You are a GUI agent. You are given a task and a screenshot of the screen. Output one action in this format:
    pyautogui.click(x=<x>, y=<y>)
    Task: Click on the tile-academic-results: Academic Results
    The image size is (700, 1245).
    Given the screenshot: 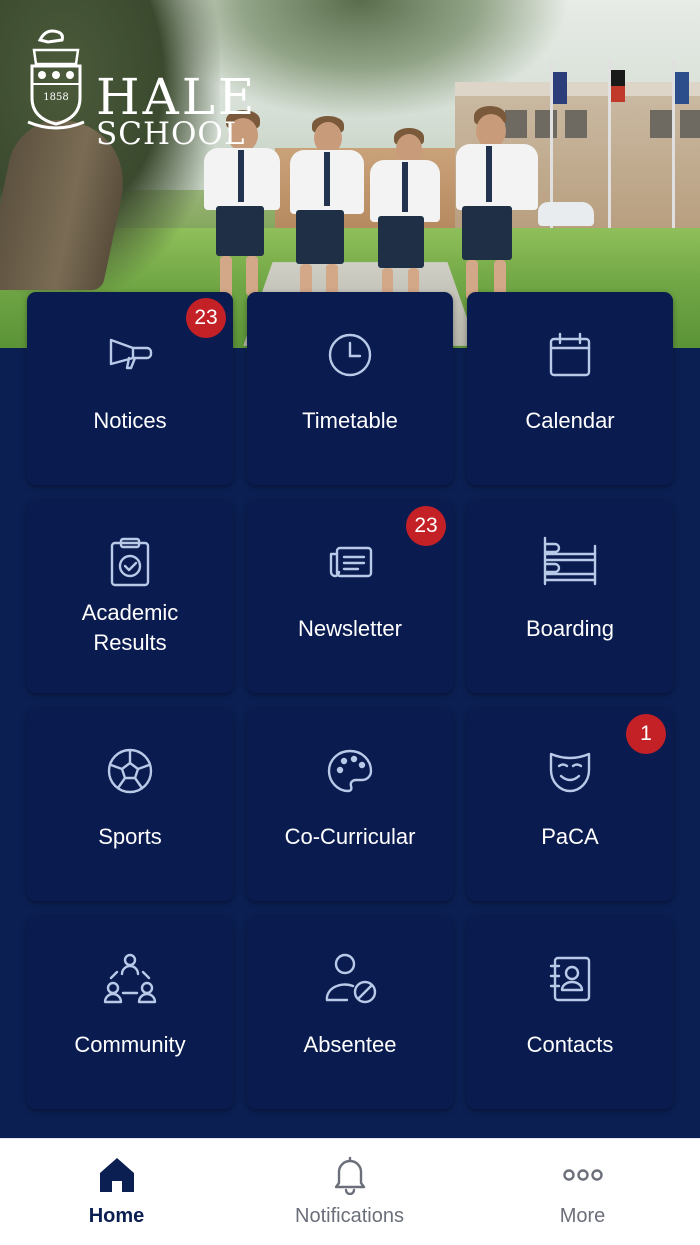 What is the action you would take?
    pyautogui.click(x=130, y=596)
    